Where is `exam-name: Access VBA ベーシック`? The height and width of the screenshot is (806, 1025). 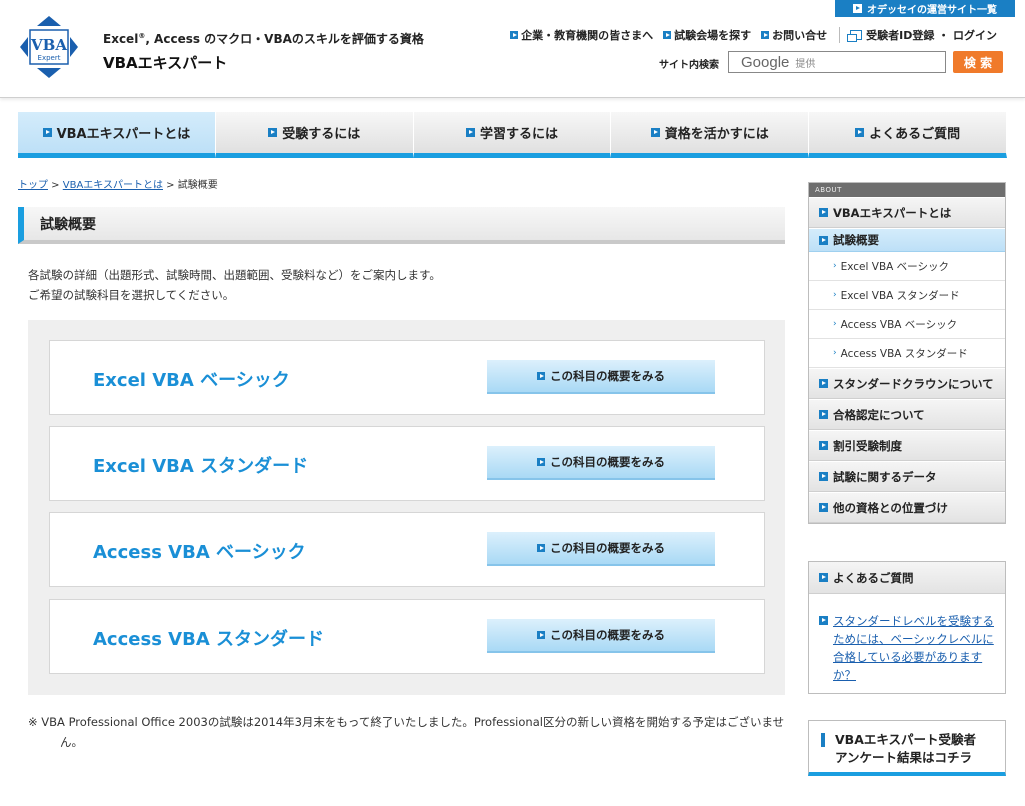 exam-name: Access VBA ベーシック is located at coordinates (199, 550).